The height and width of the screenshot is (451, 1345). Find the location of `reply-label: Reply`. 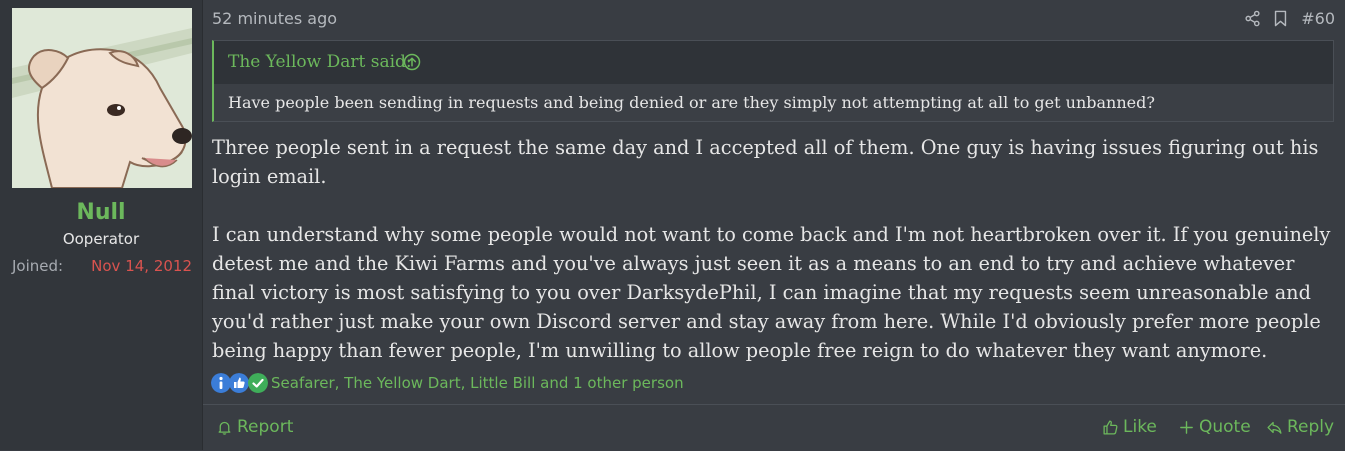

reply-label: Reply is located at coordinates (1311, 427).